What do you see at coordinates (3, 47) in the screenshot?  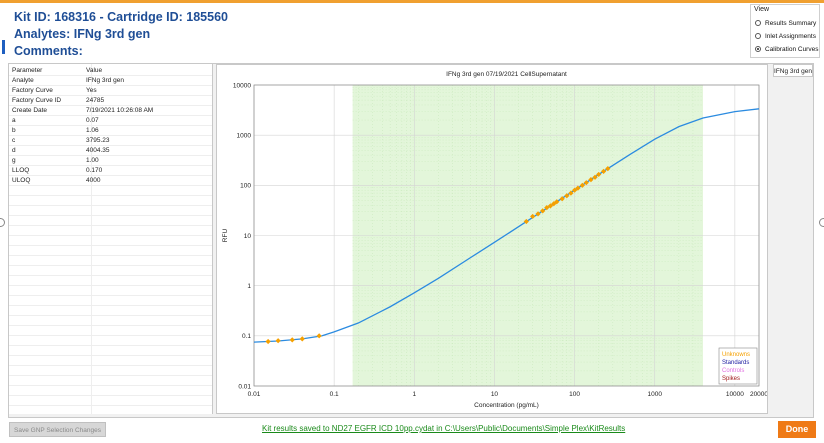 I see `window-left-accent` at bounding box center [3, 47].